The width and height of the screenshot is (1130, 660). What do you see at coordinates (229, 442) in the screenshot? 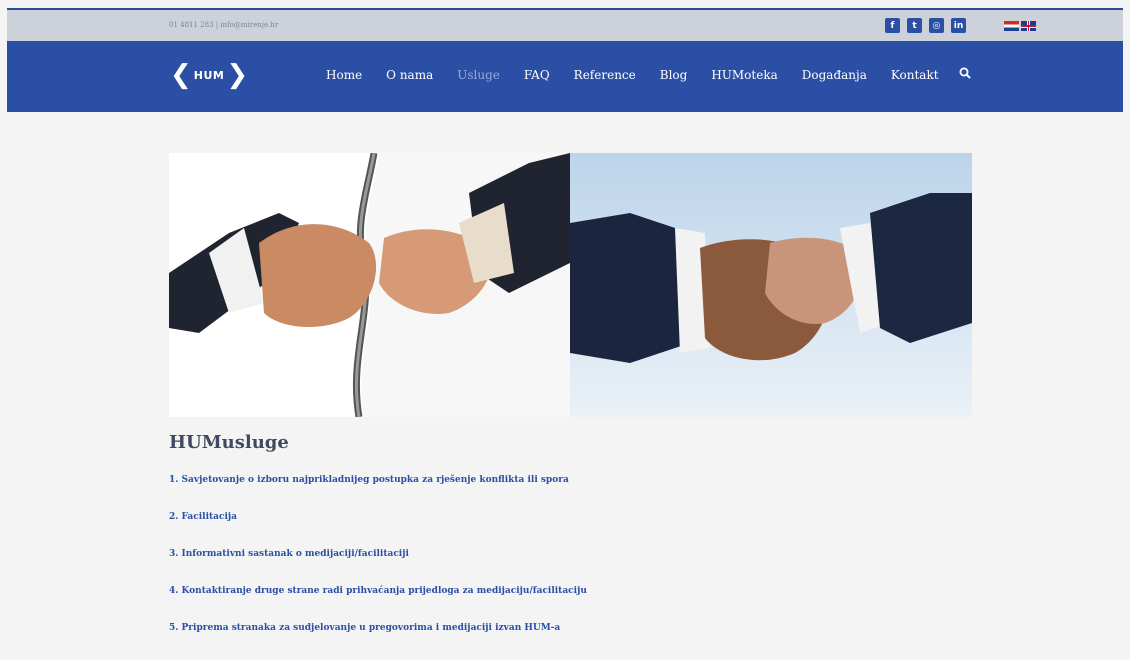
I see `page-title: HUMusluge` at bounding box center [229, 442].